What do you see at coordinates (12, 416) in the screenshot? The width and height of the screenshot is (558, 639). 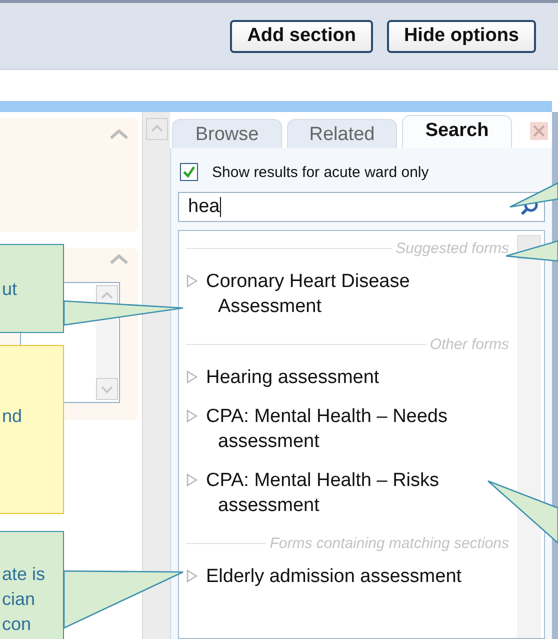 I see `callout-text: nd` at bounding box center [12, 416].